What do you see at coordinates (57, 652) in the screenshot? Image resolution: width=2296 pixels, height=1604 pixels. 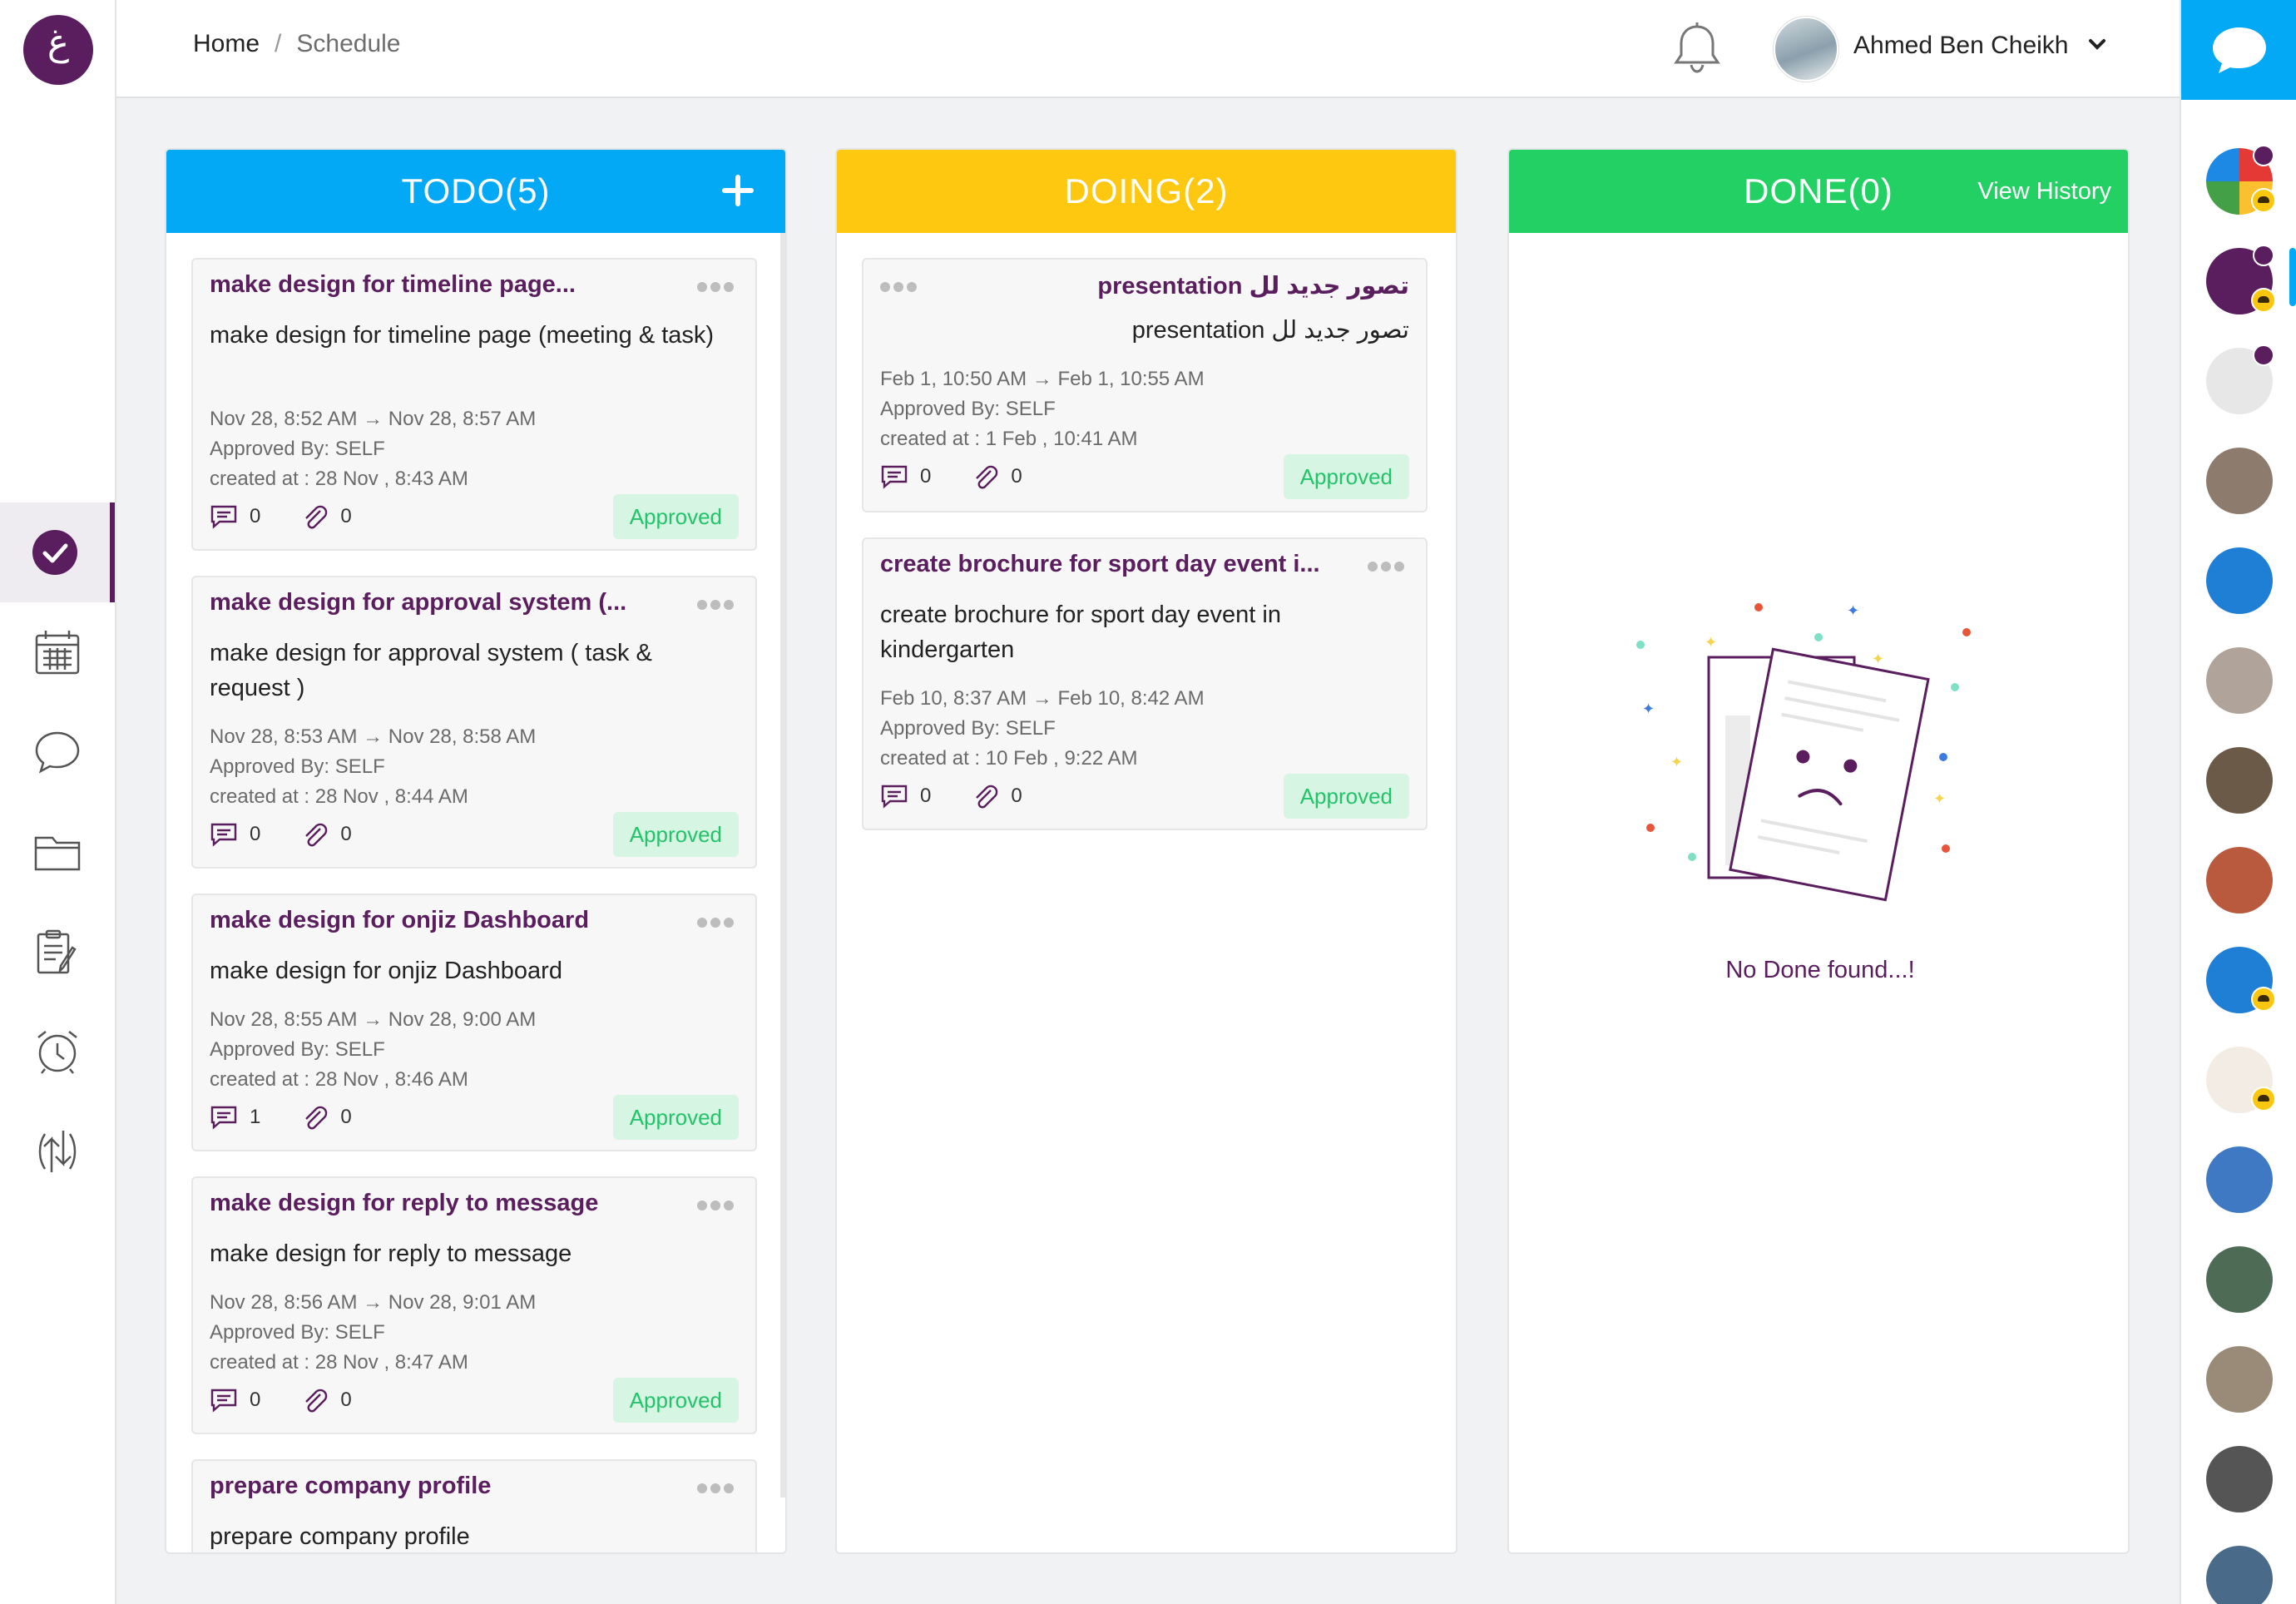 I see `nav-calendar` at bounding box center [57, 652].